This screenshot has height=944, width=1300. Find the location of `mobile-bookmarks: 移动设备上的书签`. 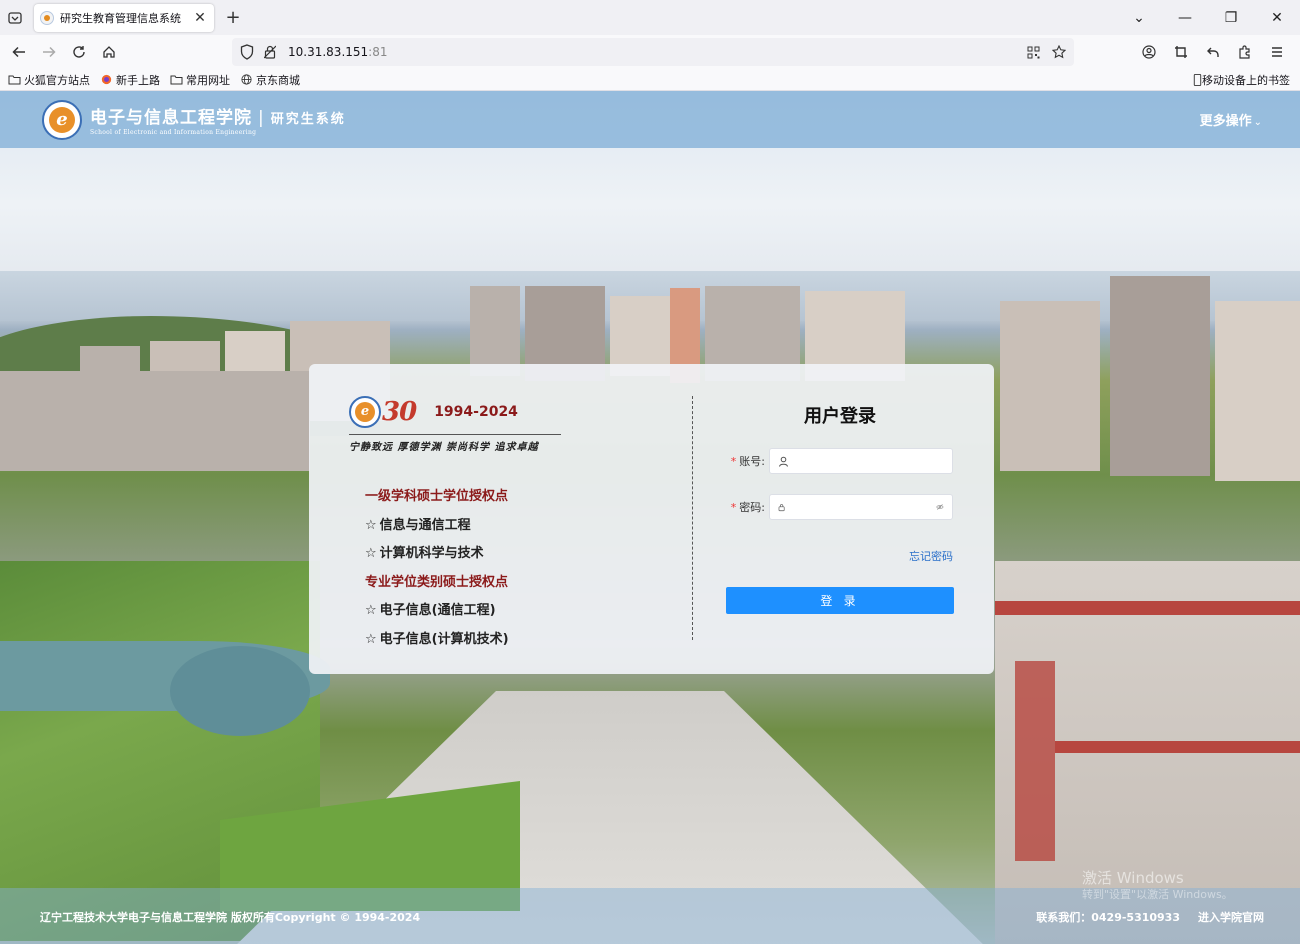

mobile-bookmarks: 移动设备上的书签 is located at coordinates (1241, 80).